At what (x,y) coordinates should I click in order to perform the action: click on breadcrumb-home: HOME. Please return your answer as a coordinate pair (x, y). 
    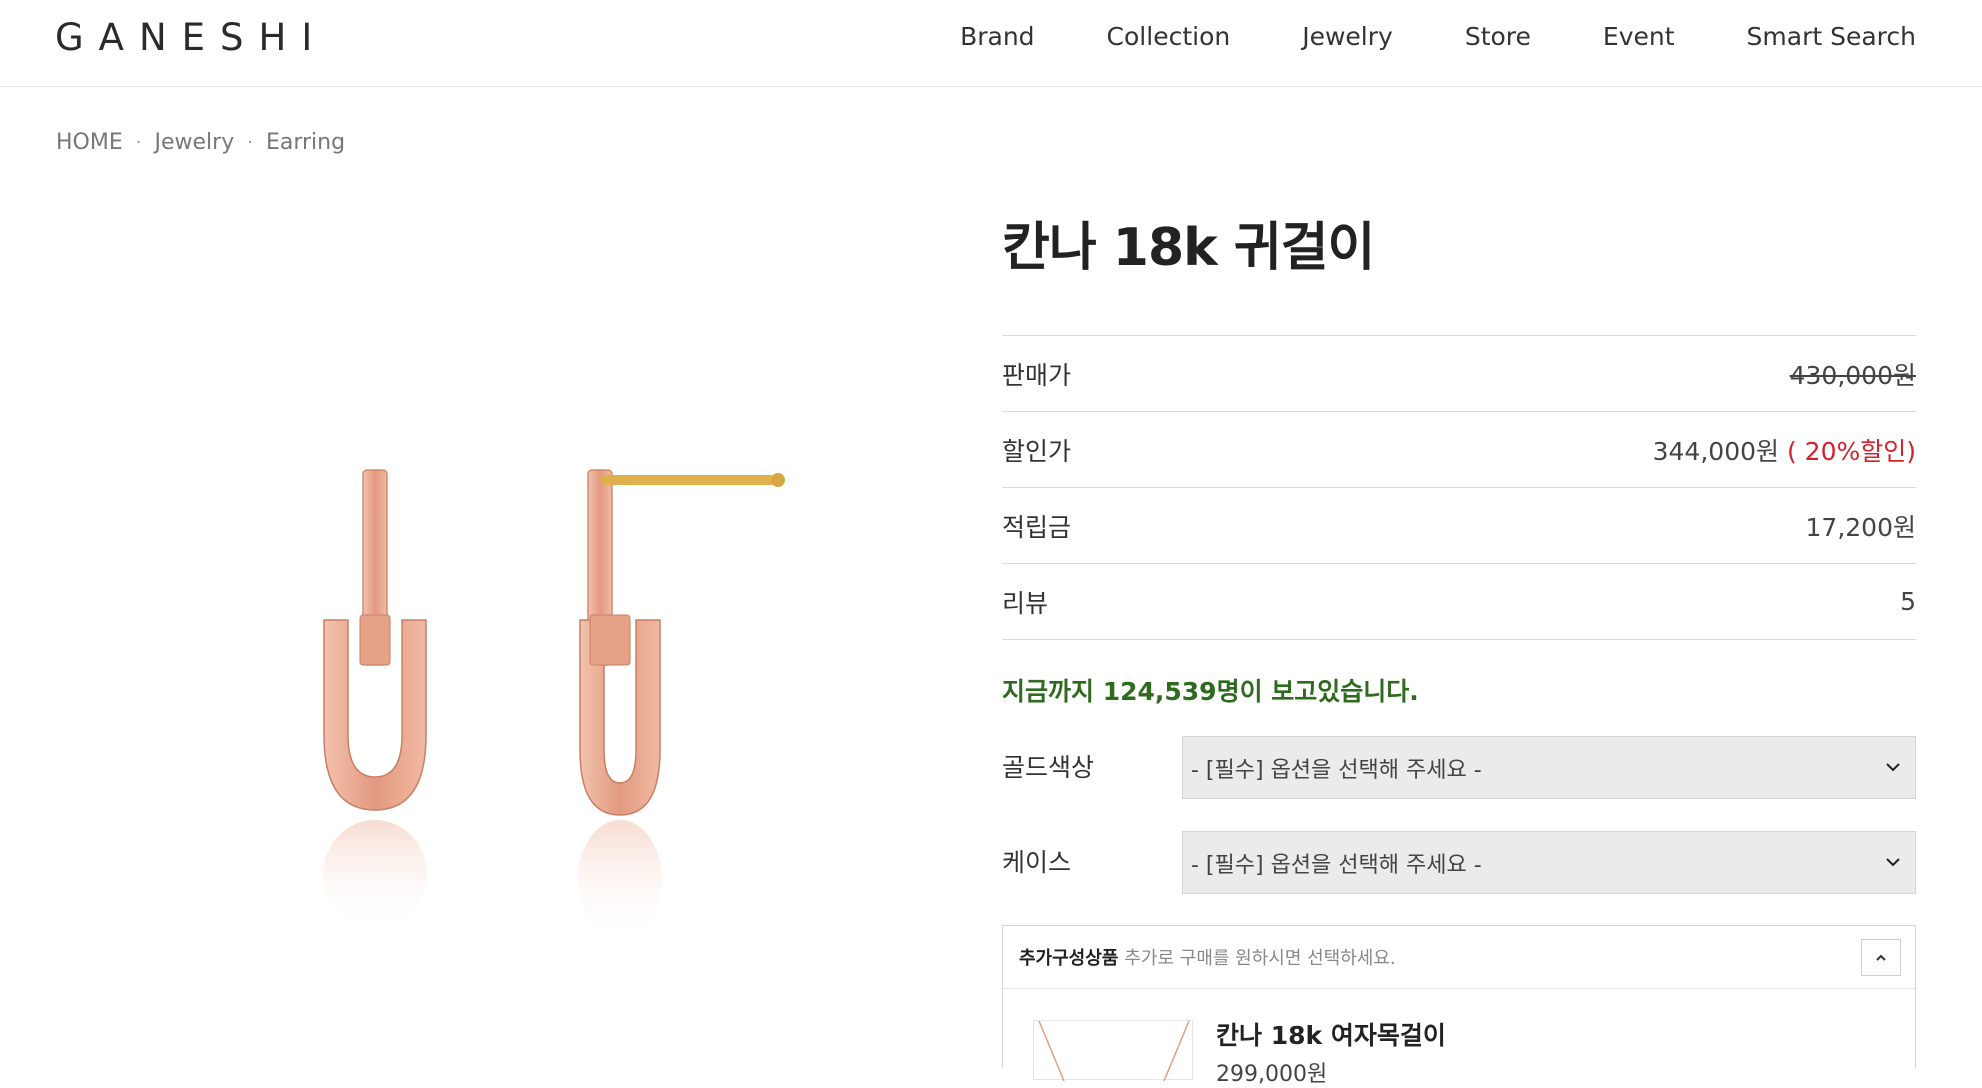
    Looking at the image, I should click on (89, 142).